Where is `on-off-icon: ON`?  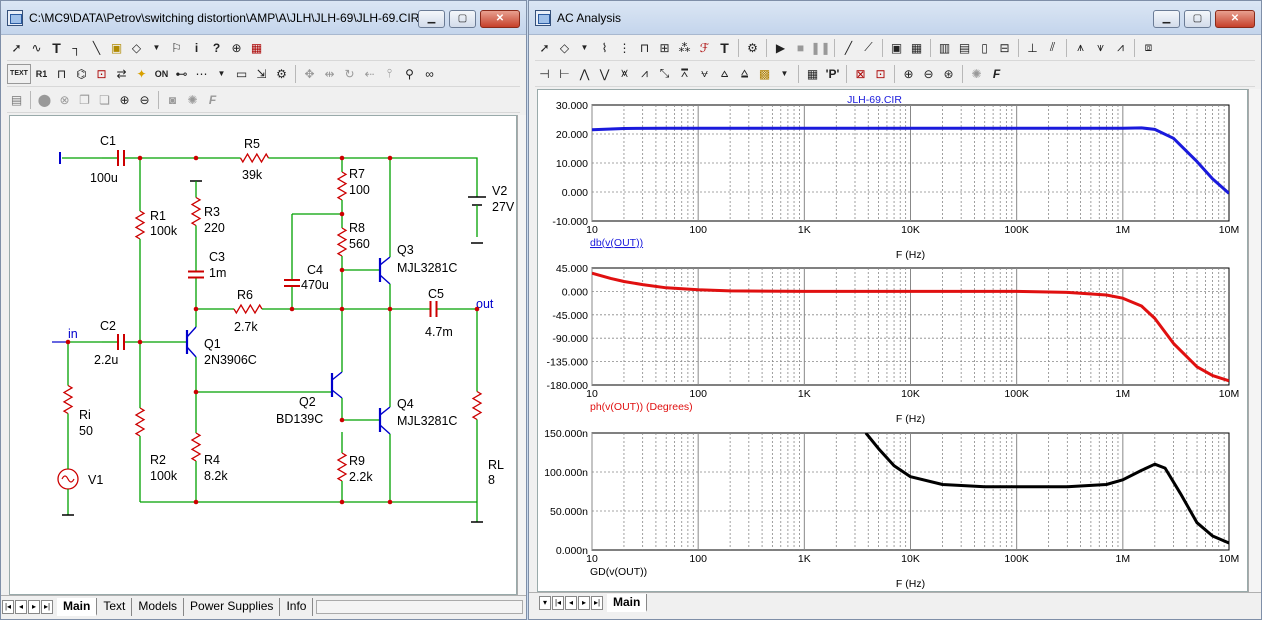
on-off-icon: ON is located at coordinates (161, 74).